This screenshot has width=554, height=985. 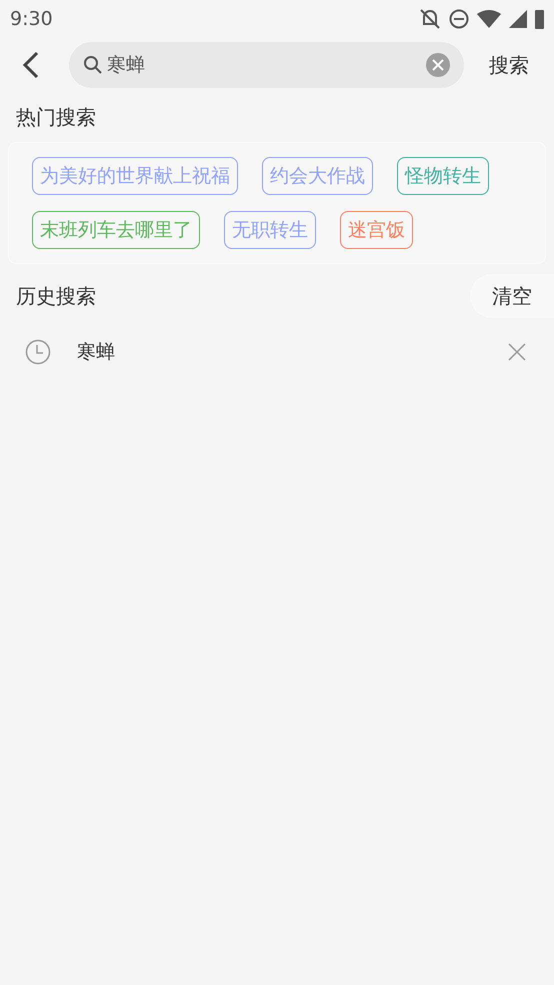 I want to click on search-input: 寒蝉, so click(x=264, y=65).